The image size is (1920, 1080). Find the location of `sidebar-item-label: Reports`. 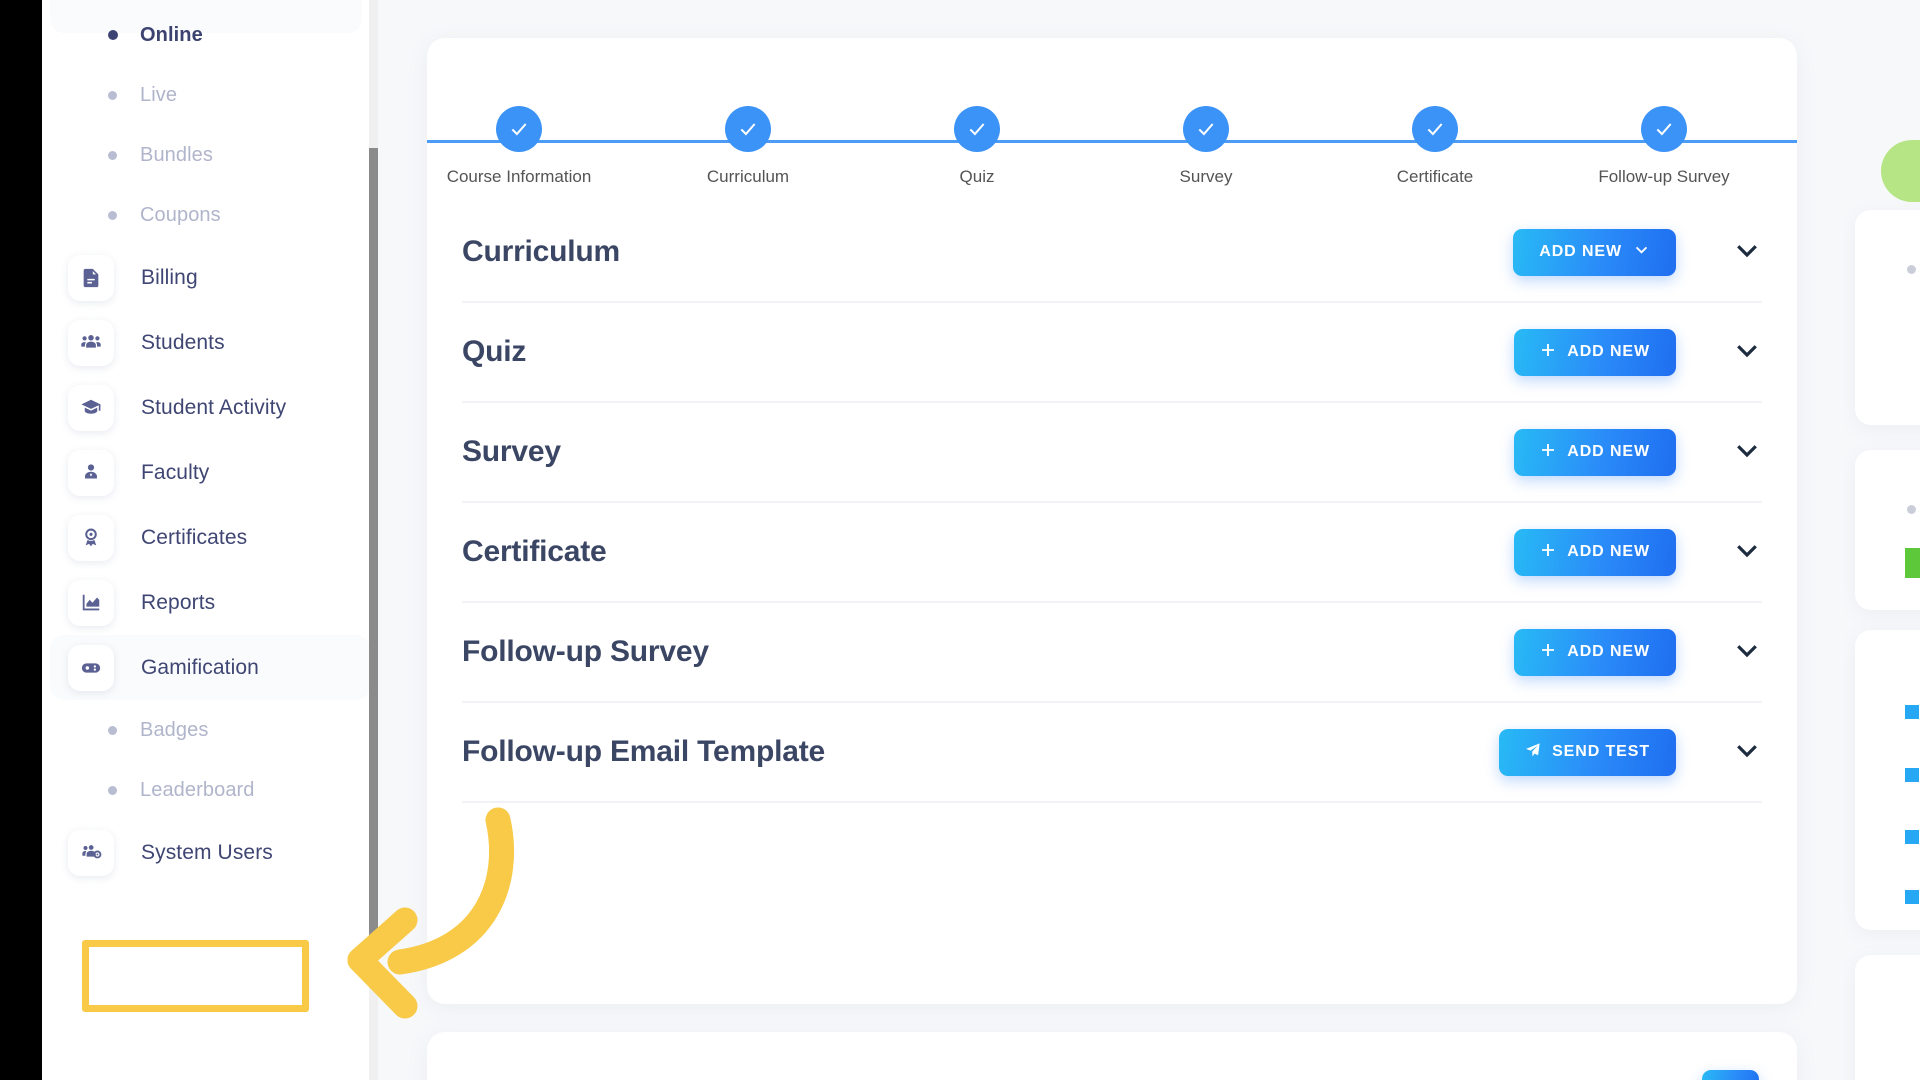

sidebar-item-label: Reports is located at coordinates (178, 602).